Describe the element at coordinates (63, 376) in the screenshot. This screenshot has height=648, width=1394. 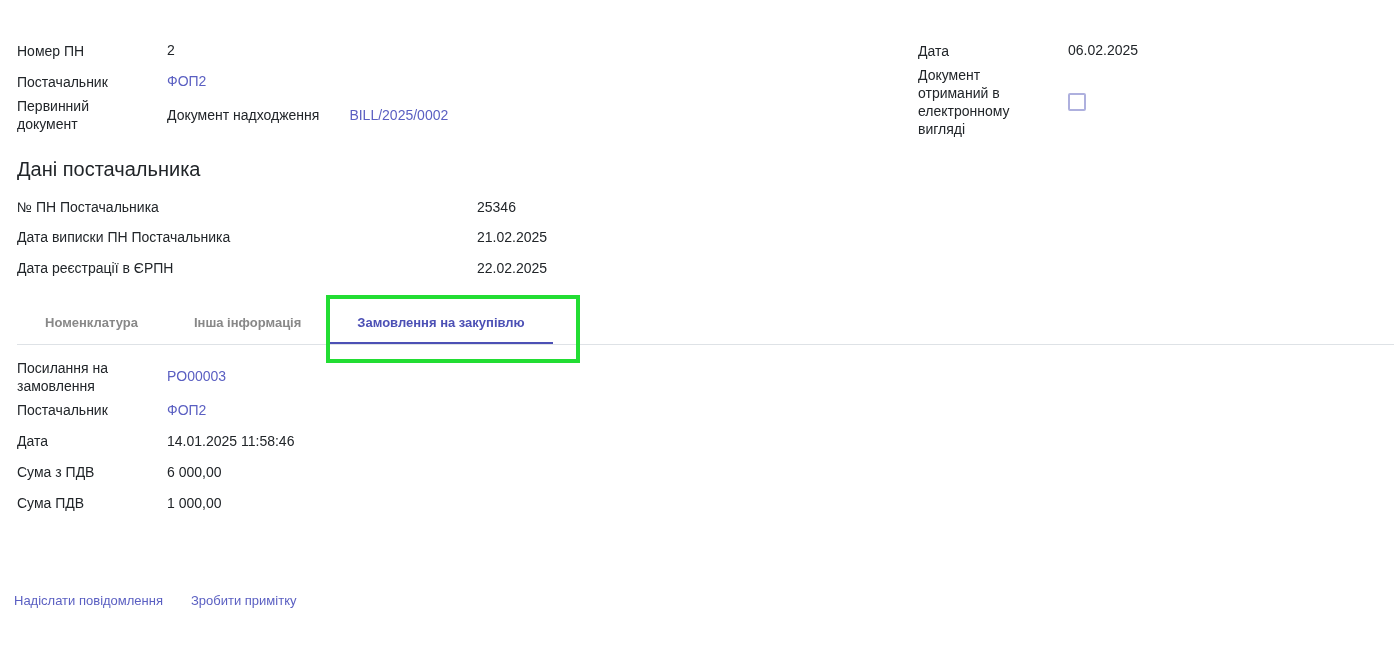
I see `field-label: Посилання на замовлення` at that location.